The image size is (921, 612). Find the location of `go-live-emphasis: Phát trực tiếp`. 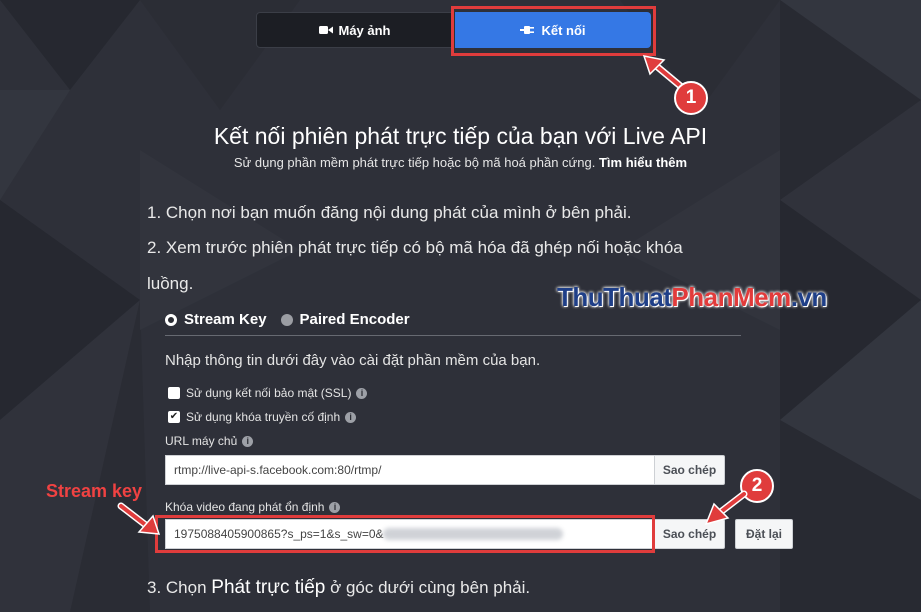

go-live-emphasis: Phát trực tiếp is located at coordinates (268, 587).